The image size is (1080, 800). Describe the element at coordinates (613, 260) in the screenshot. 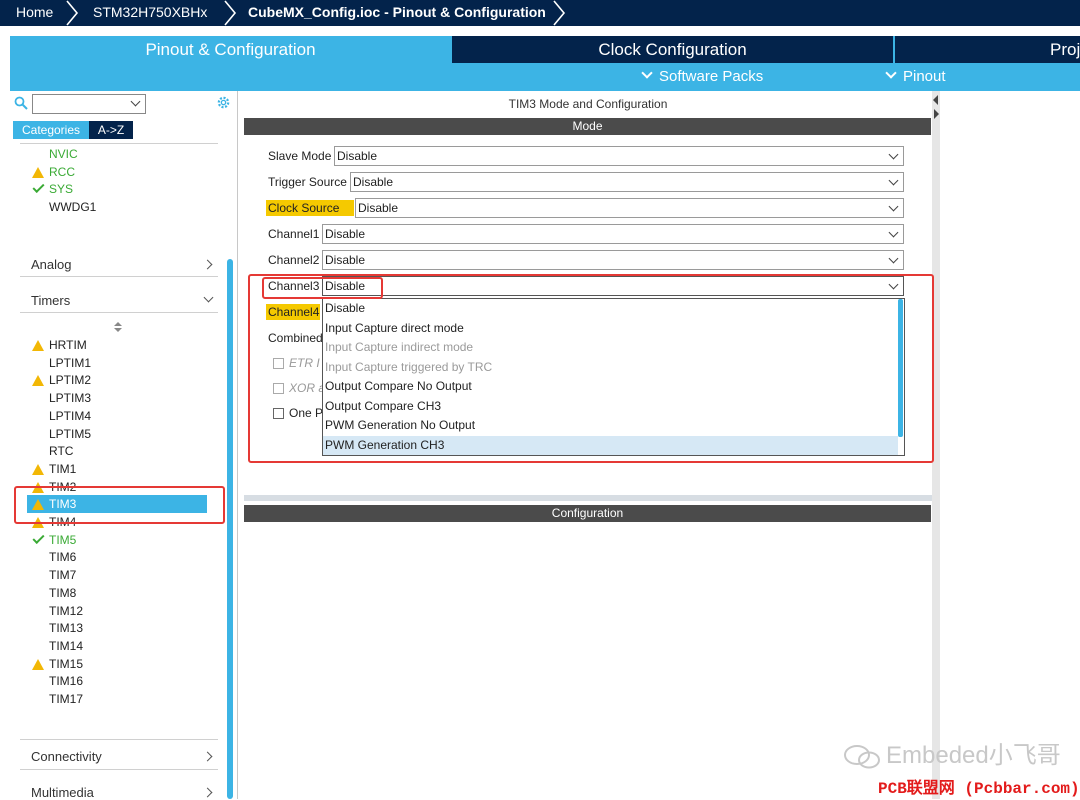

I see `channel2-select: Disable` at that location.